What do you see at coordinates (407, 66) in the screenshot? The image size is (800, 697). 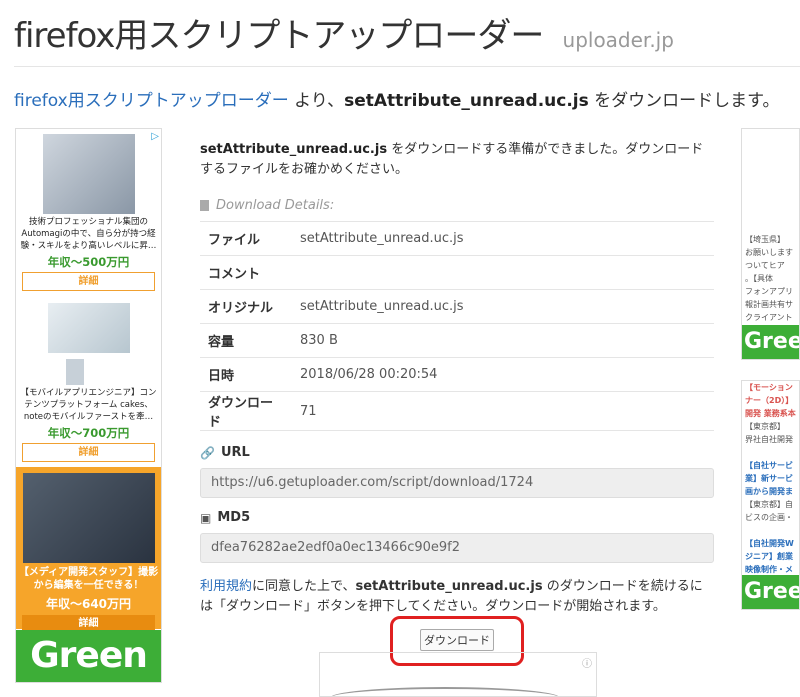 I see `header-divider` at bounding box center [407, 66].